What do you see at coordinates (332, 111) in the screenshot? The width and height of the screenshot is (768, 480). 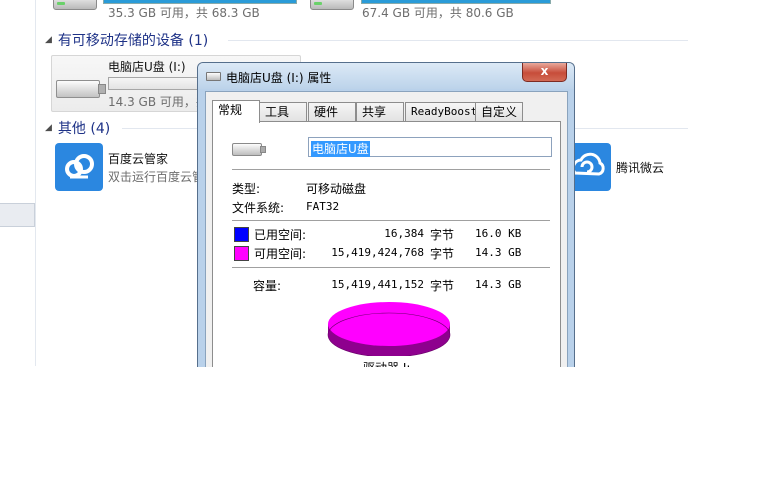 I see `tab-hardware: 硬件` at bounding box center [332, 111].